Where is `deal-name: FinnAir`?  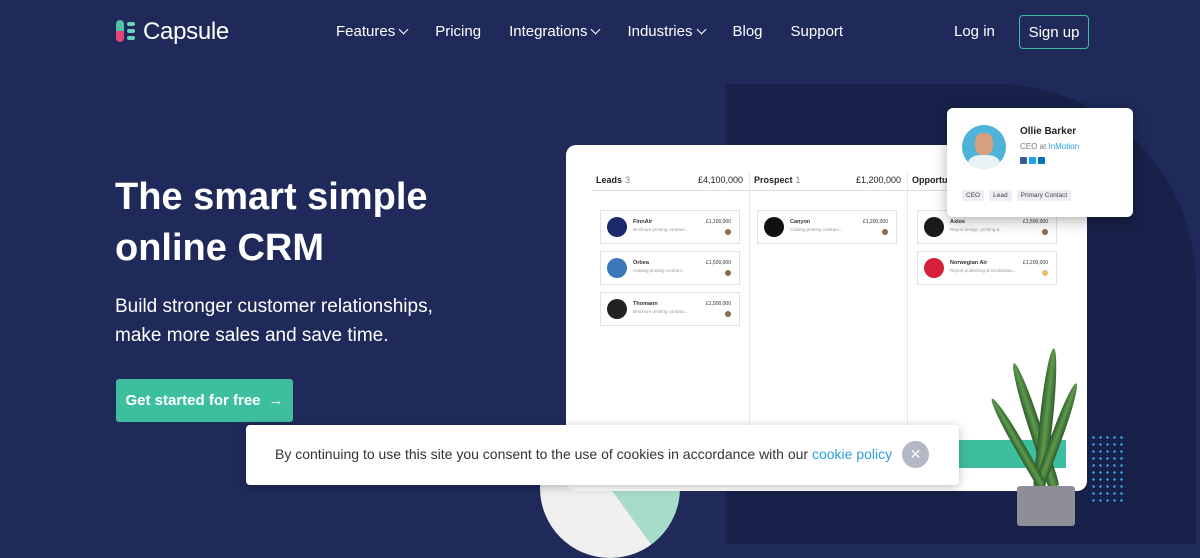
deal-name: FinnAir is located at coordinates (643, 222).